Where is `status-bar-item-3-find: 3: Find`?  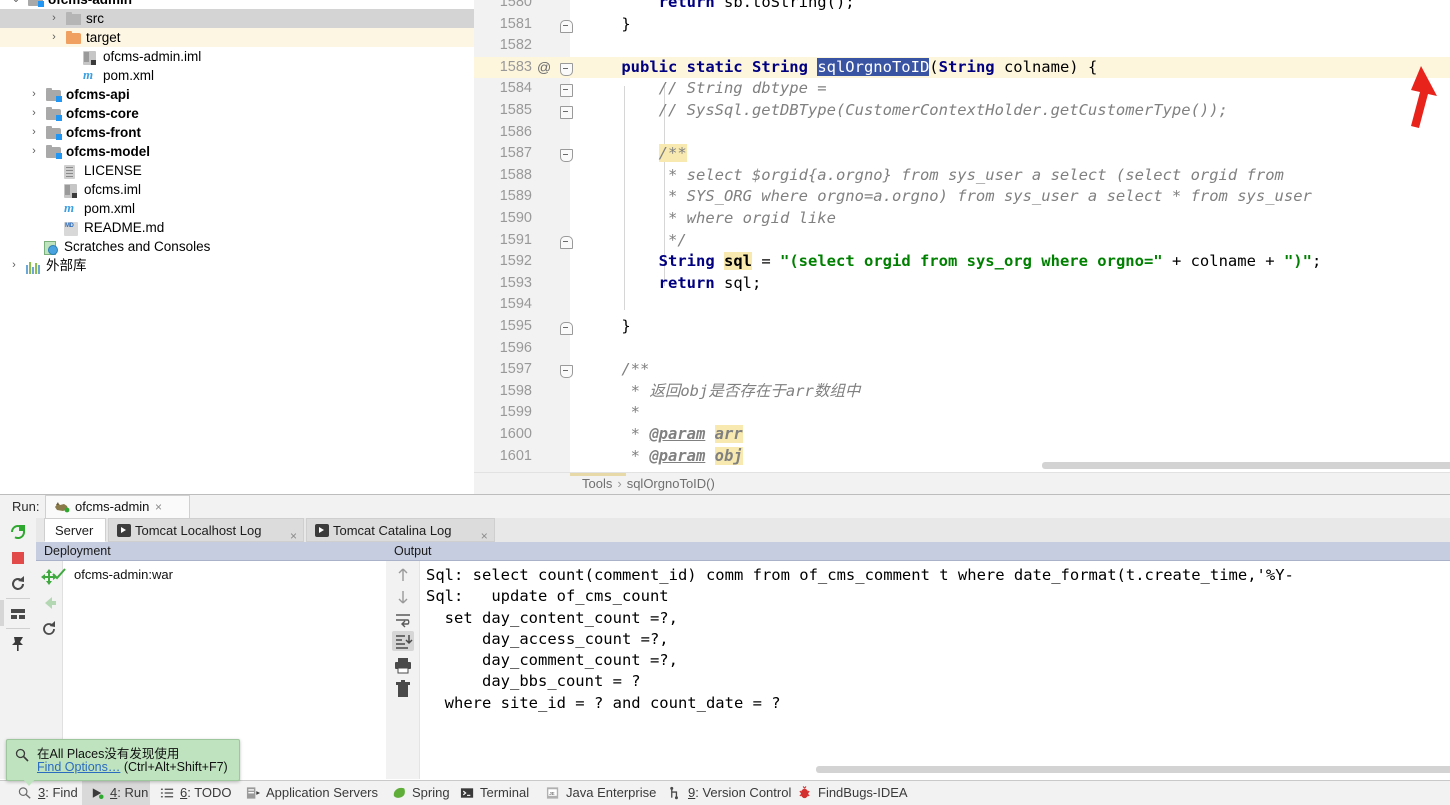
status-bar-item-3-find: 3: Find is located at coordinates (46, 793).